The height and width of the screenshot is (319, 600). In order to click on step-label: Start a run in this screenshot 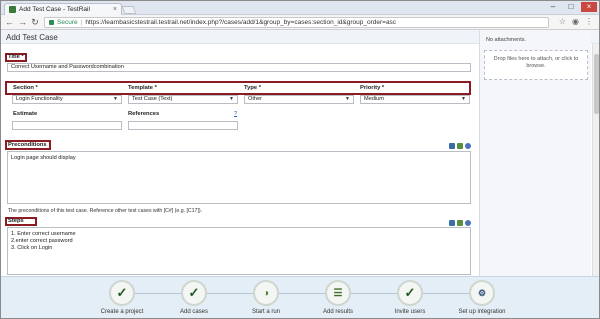, I will do `click(265, 312)`.